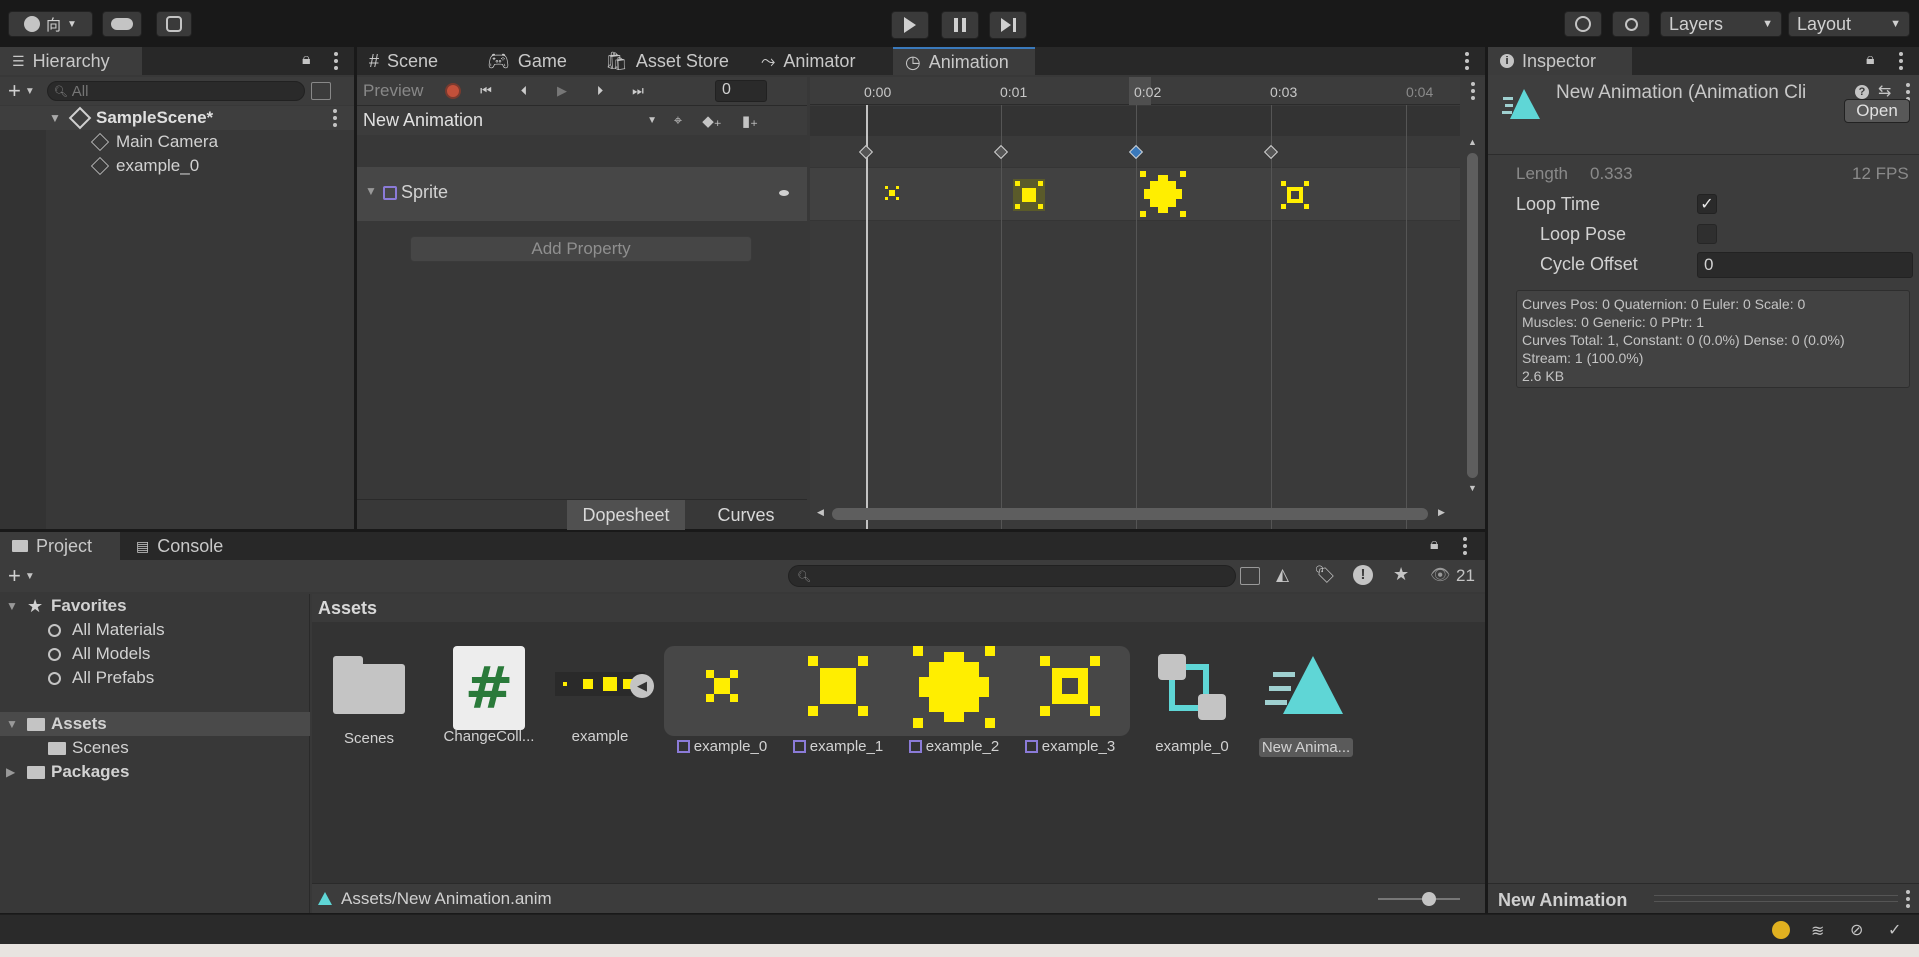 The width and height of the screenshot is (1919, 957). What do you see at coordinates (179, 546) in the screenshot?
I see `tab-console: ▤ Console` at bounding box center [179, 546].